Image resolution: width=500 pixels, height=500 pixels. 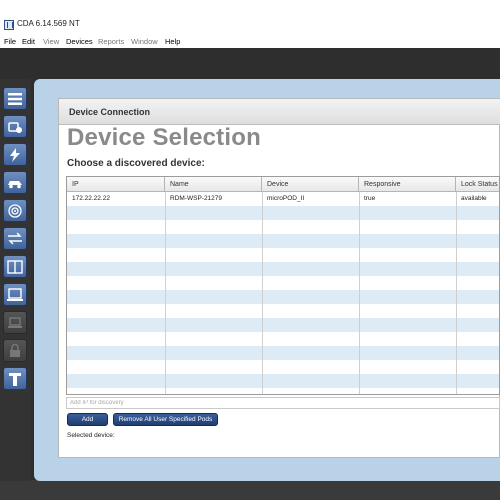 I want to click on sidebar-item-device-connection, so click(x=15, y=126).